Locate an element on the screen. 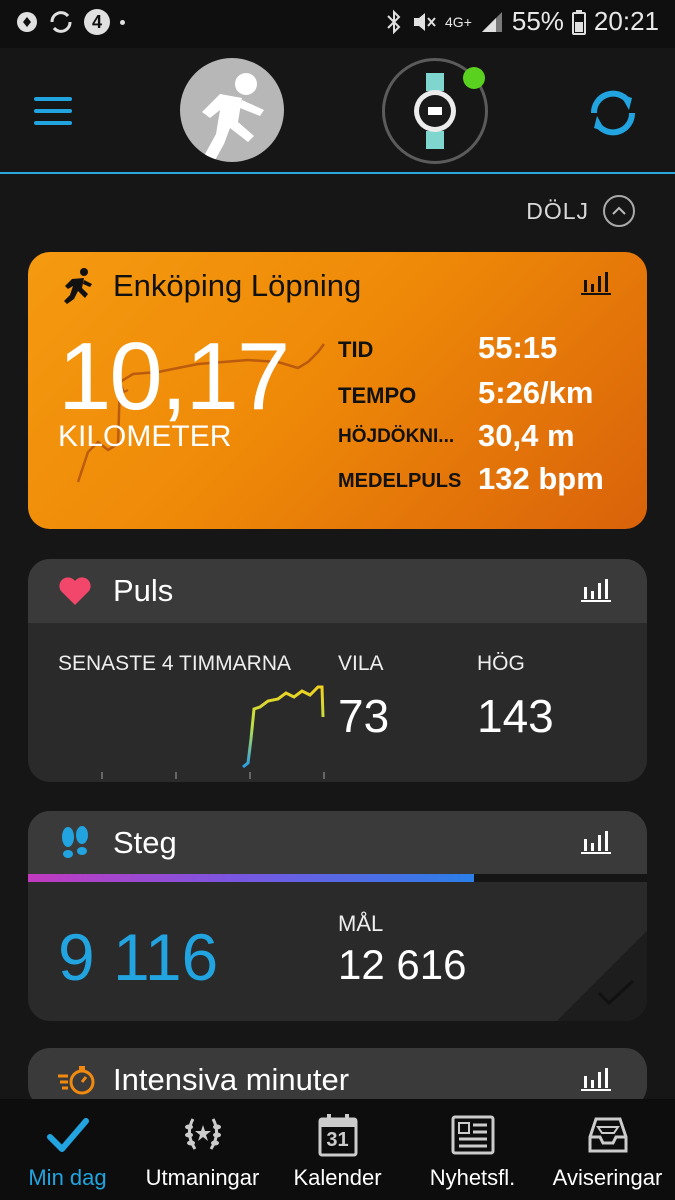 The width and height of the screenshot is (675, 1200). device-status is located at coordinates (435, 111).